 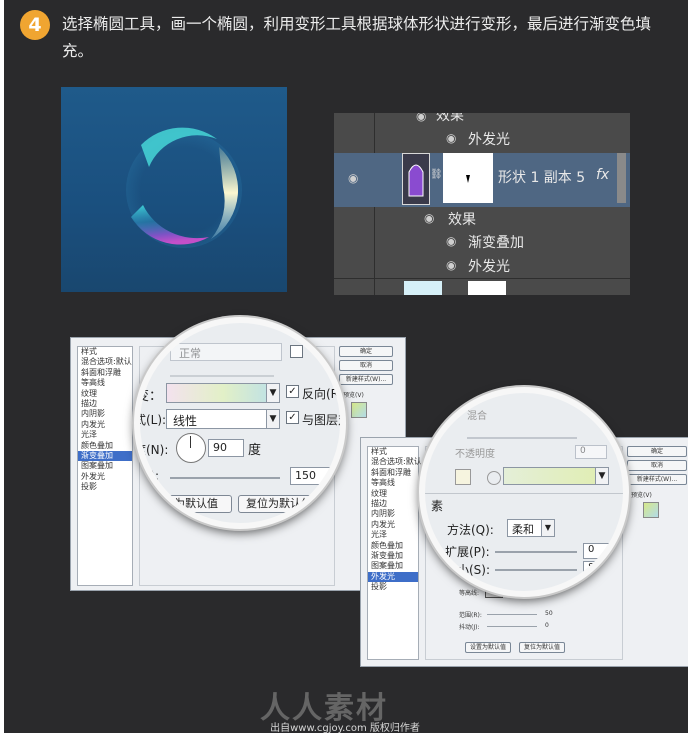 What do you see at coordinates (536, 570) in the screenshot?
I see `size-slider` at bounding box center [536, 570].